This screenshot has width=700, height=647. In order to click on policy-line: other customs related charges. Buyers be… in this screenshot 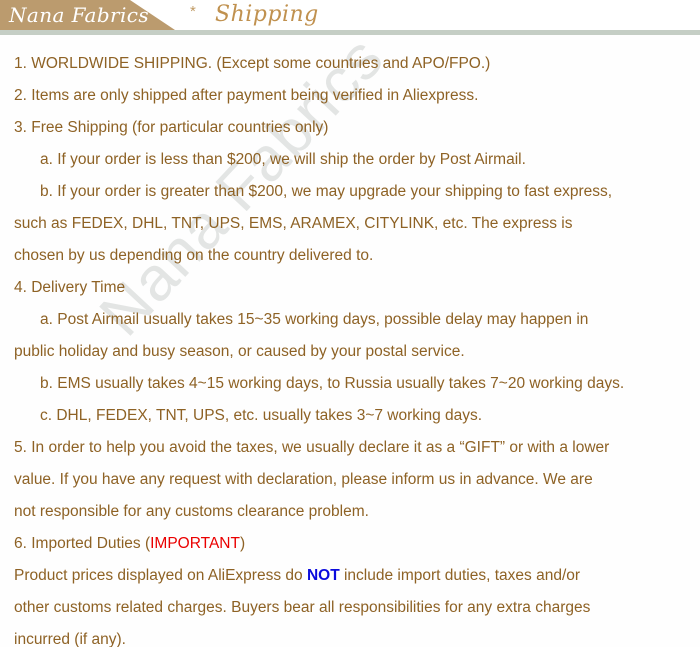, I will do `click(302, 607)`.